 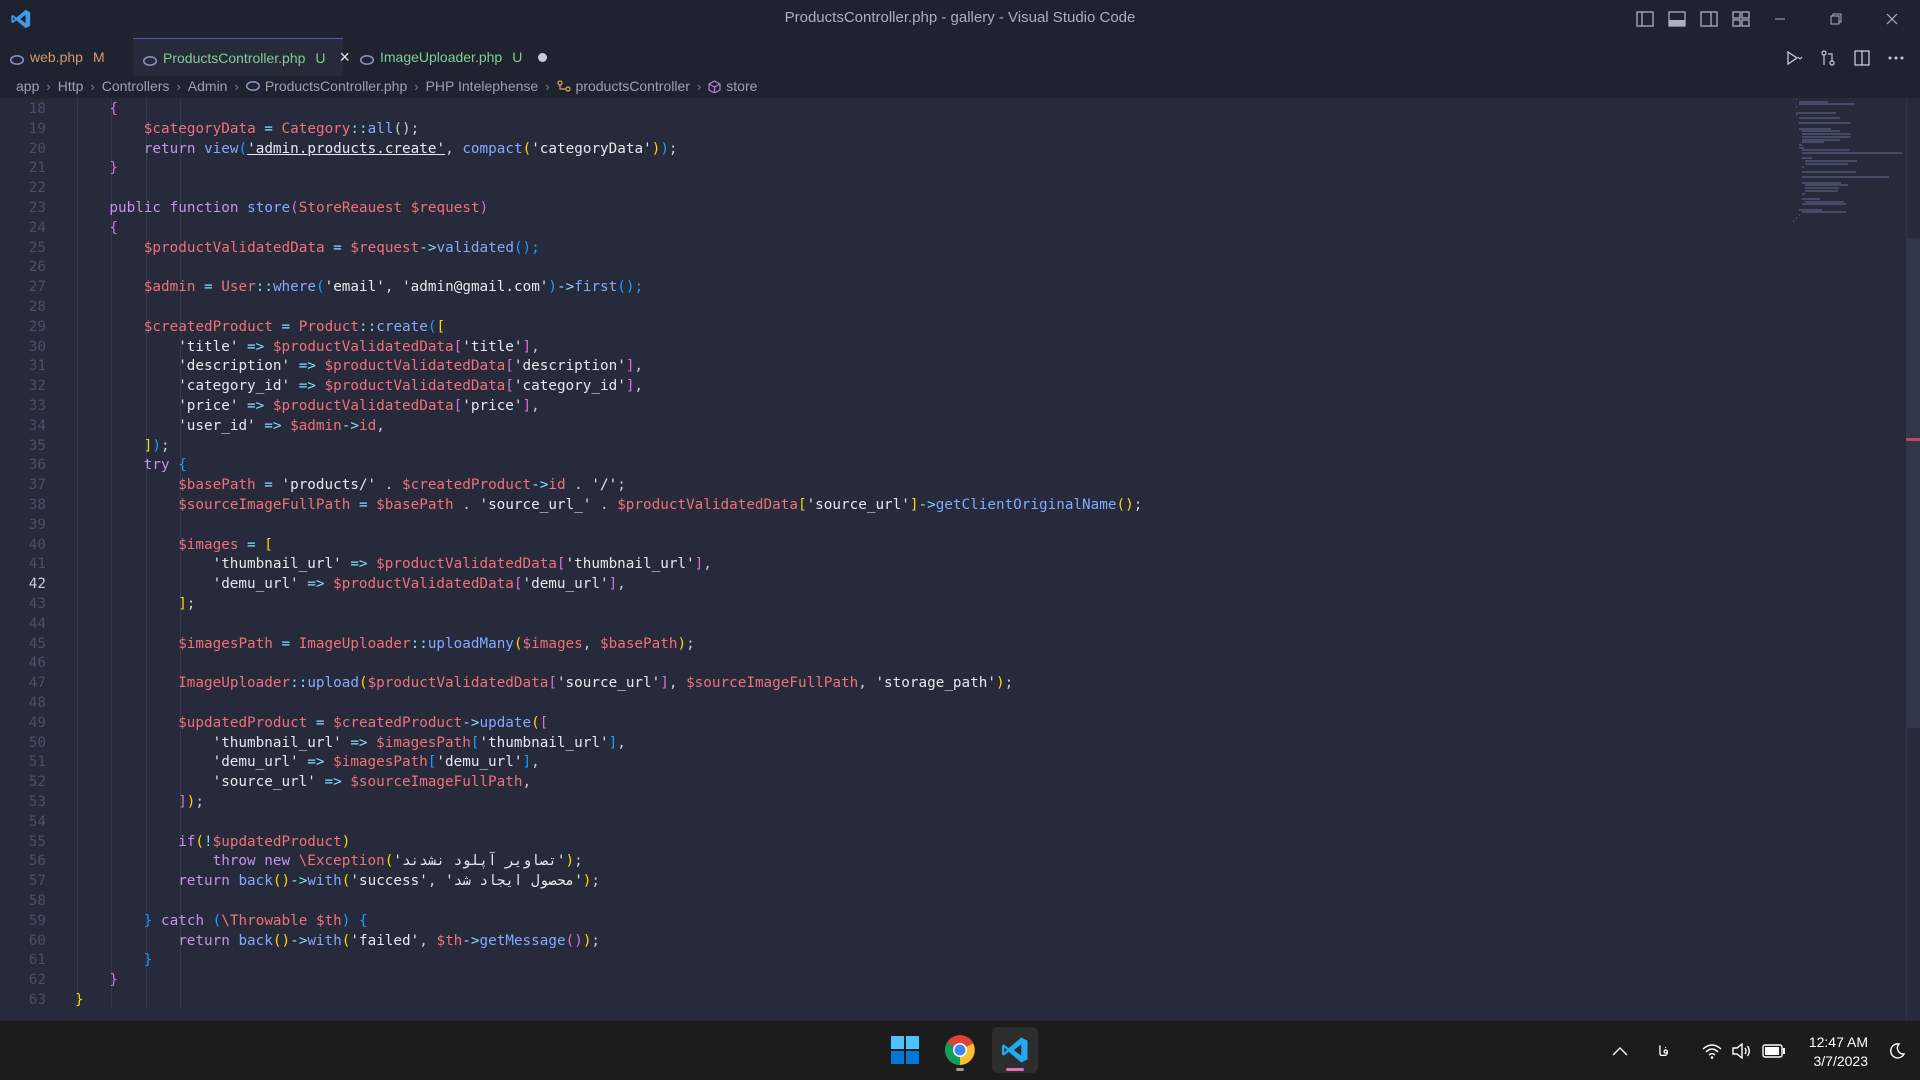 I want to click on run-icon, so click(x=1794, y=58).